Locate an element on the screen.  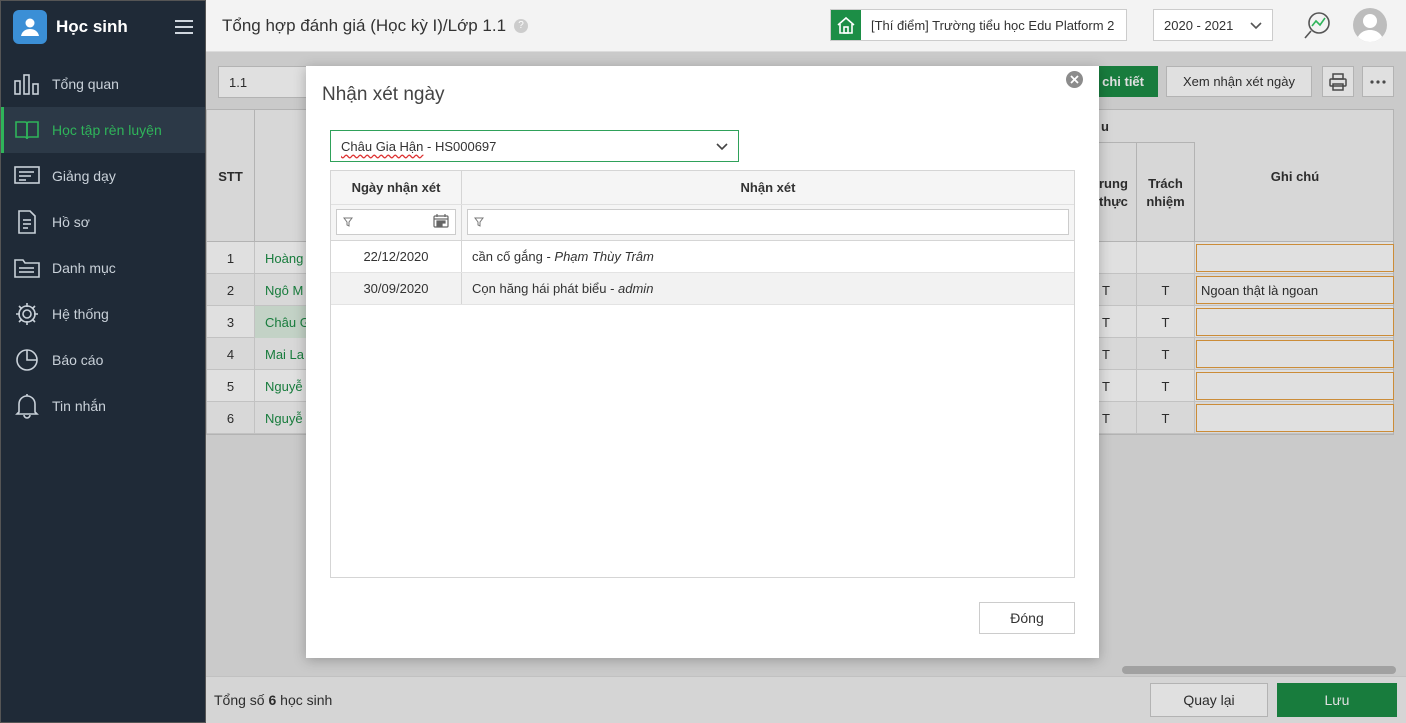
sidebar-item-teaching: Giảng dạy is located at coordinates (103, 176).